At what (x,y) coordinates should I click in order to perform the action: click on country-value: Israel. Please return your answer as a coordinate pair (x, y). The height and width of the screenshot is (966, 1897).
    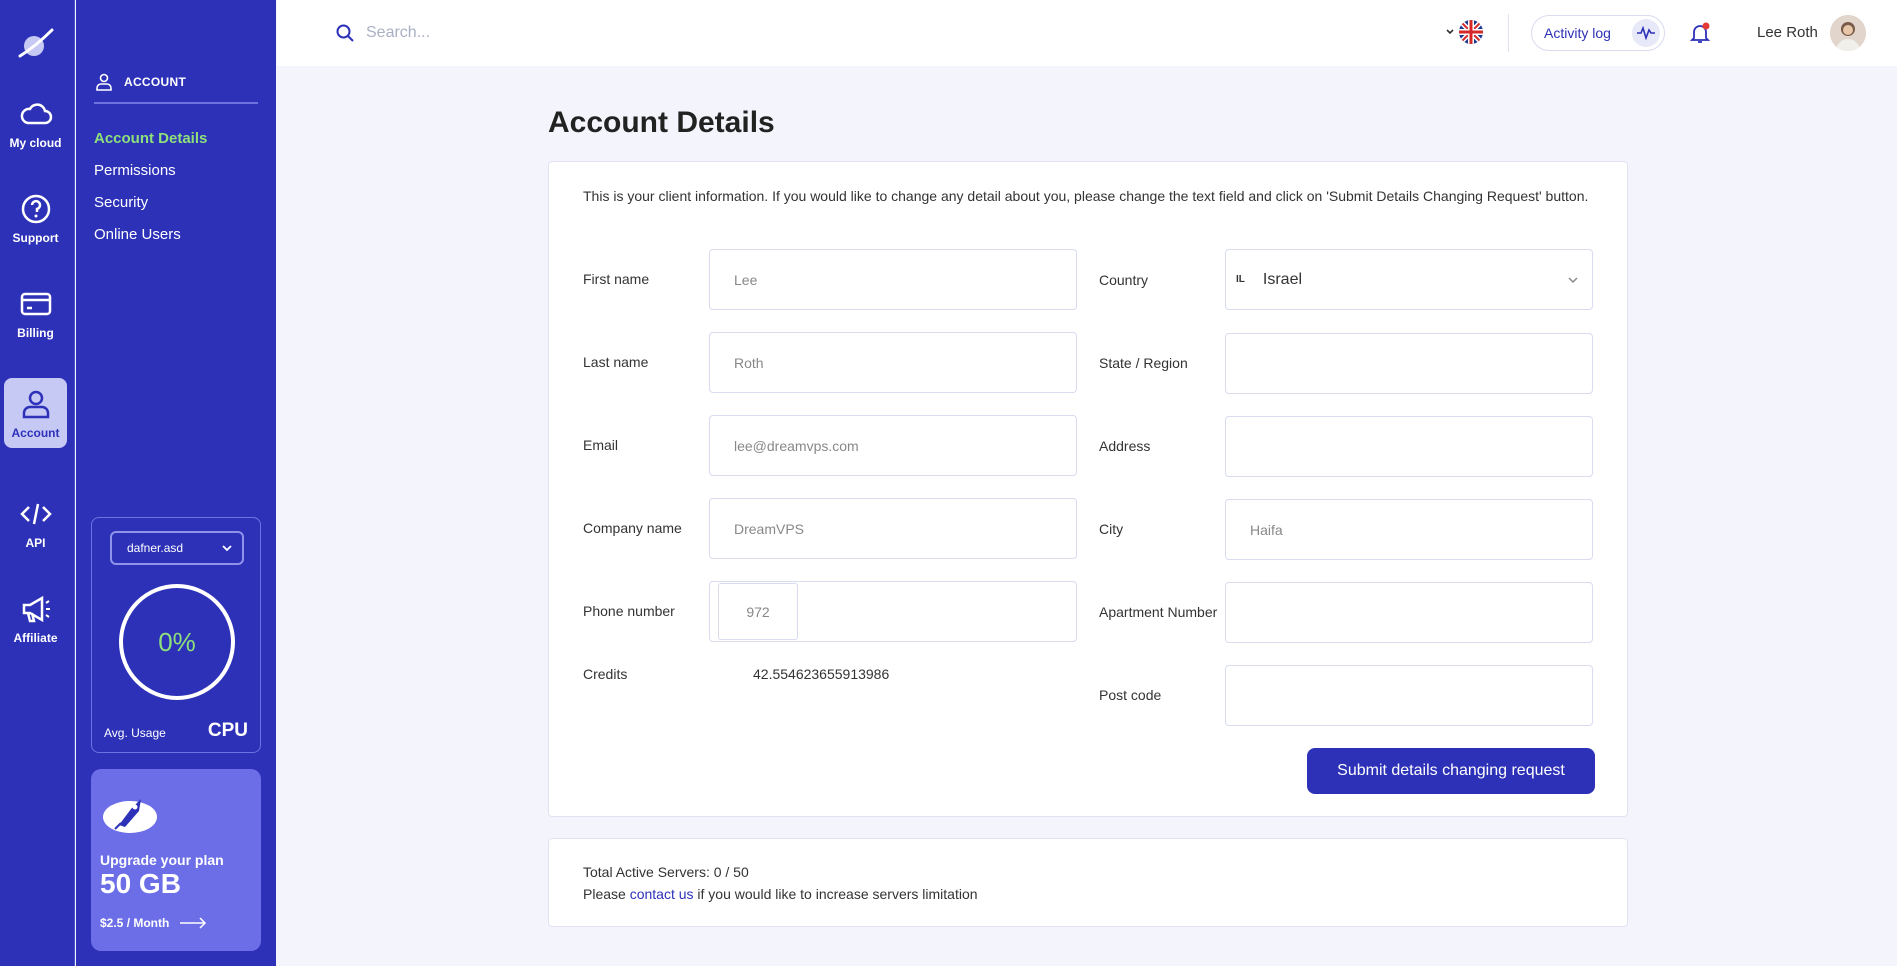
    Looking at the image, I should click on (1282, 279).